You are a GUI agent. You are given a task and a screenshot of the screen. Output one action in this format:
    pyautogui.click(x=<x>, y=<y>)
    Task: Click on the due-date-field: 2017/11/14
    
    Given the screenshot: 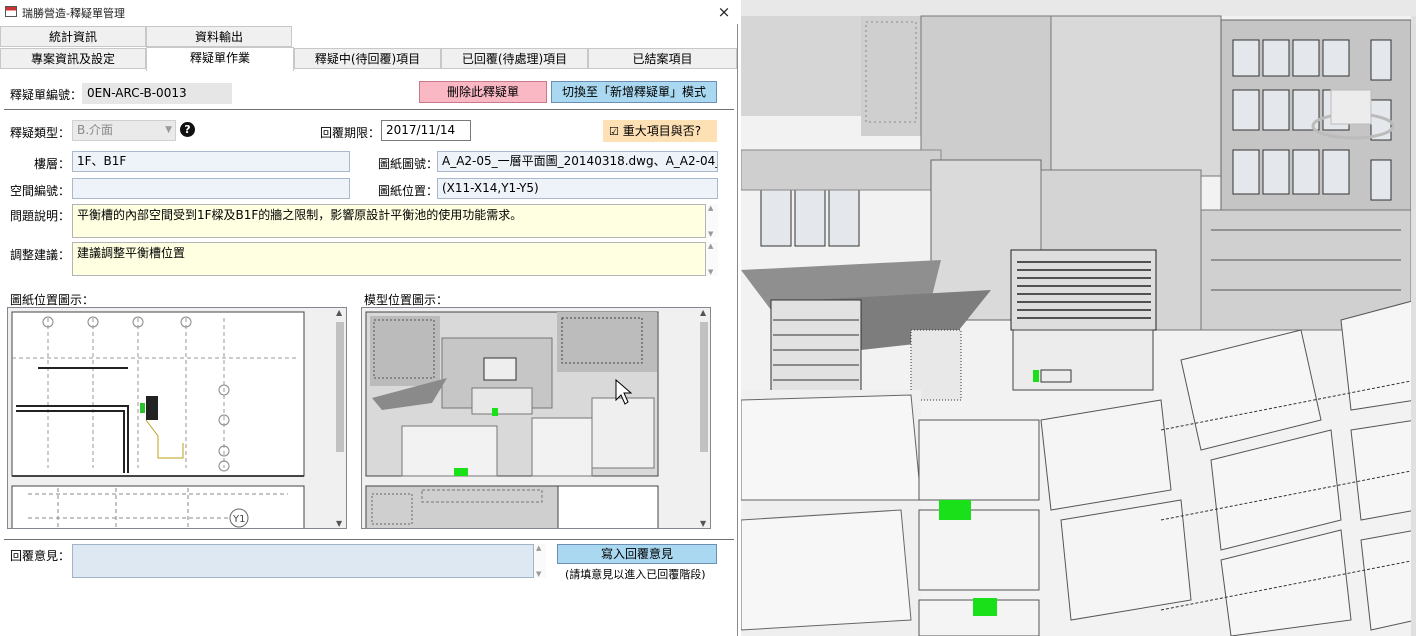 What is the action you would take?
    pyautogui.click(x=426, y=130)
    